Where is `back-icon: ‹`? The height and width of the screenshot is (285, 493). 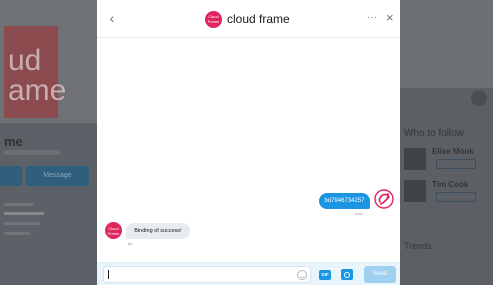
back-icon: ‹ is located at coordinates (112, 18).